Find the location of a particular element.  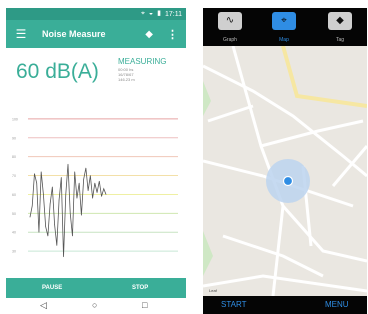

y-tick-label: 40 is located at coordinates (14, 233).